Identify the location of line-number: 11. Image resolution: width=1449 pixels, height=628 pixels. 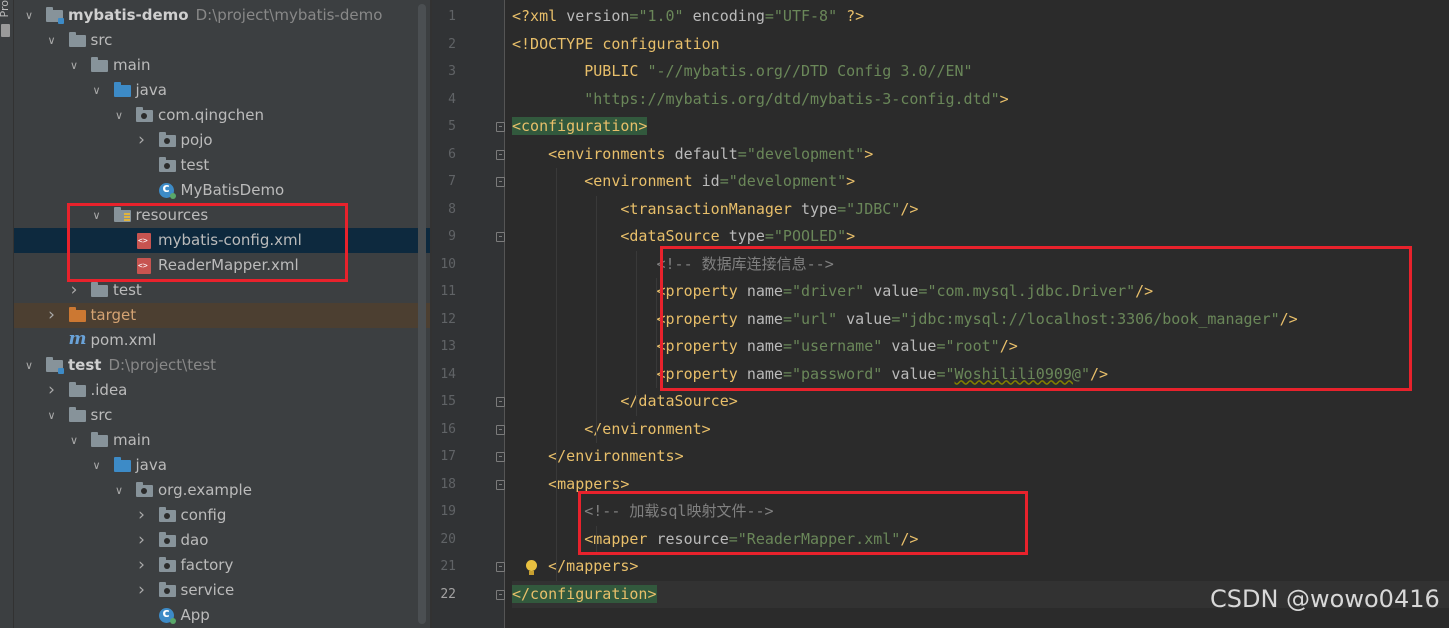
(448, 291).